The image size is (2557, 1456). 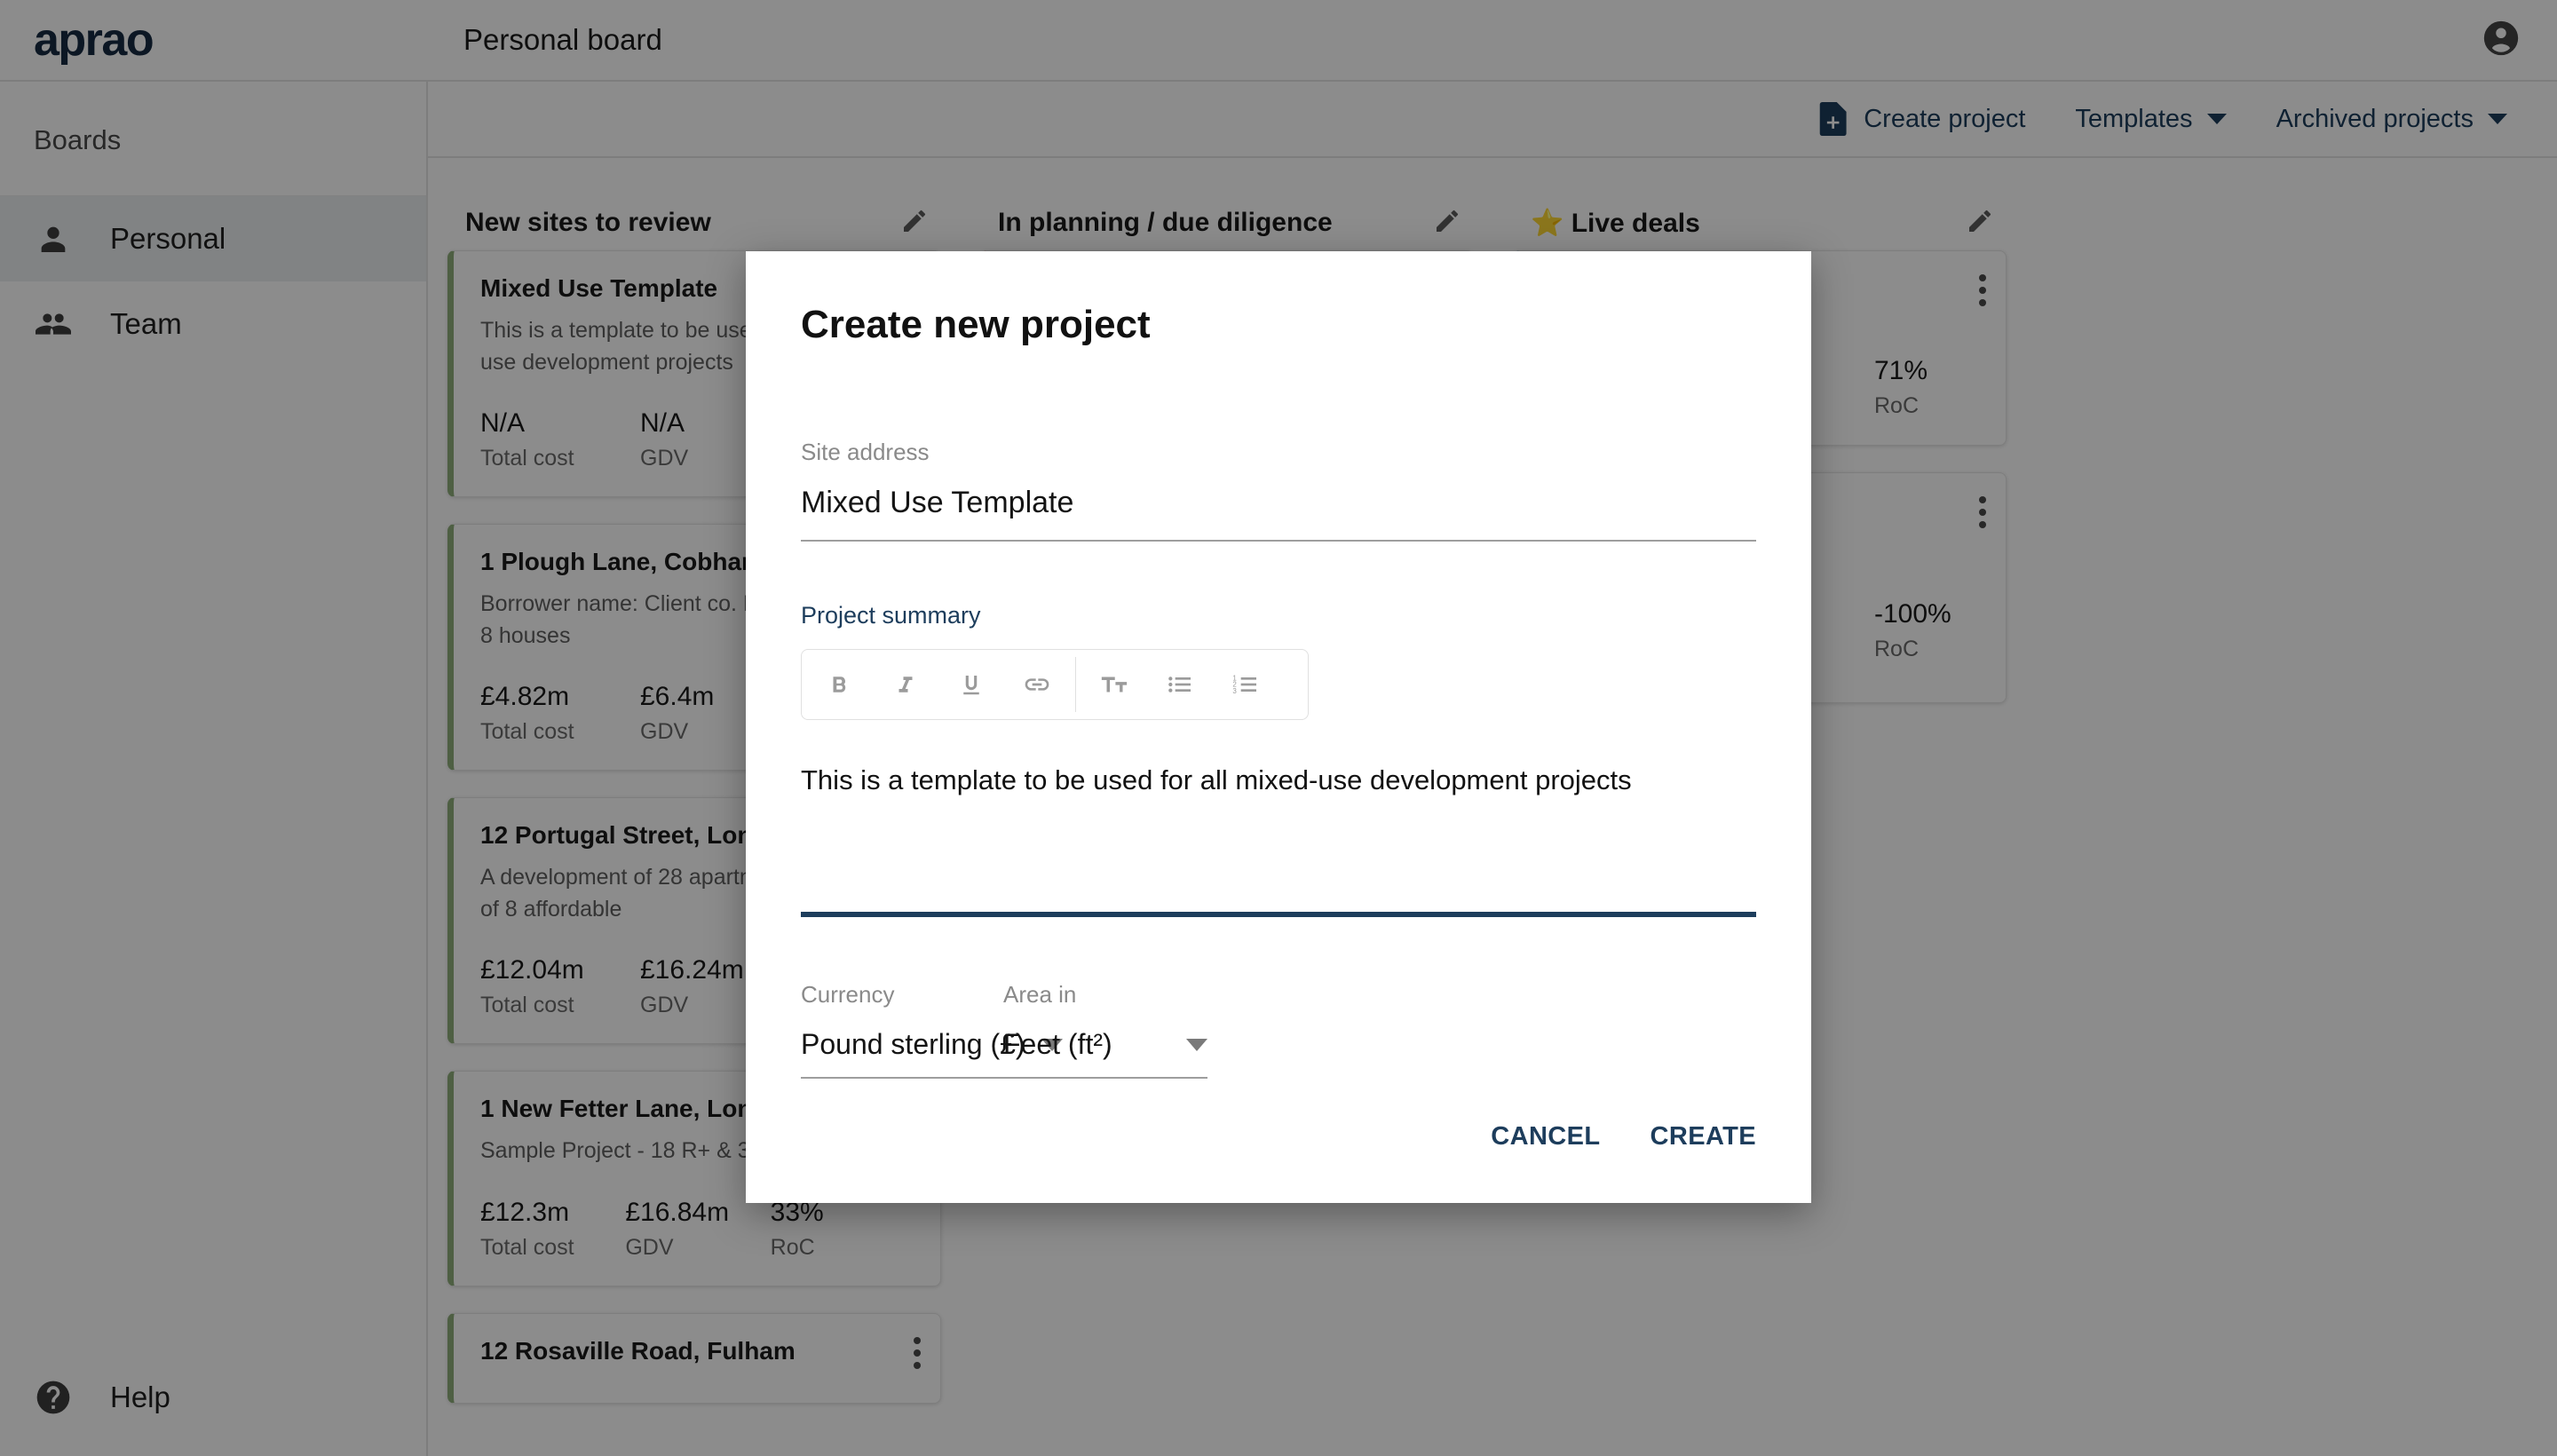 I want to click on project-summary-focus-underline, so click(x=1278, y=914).